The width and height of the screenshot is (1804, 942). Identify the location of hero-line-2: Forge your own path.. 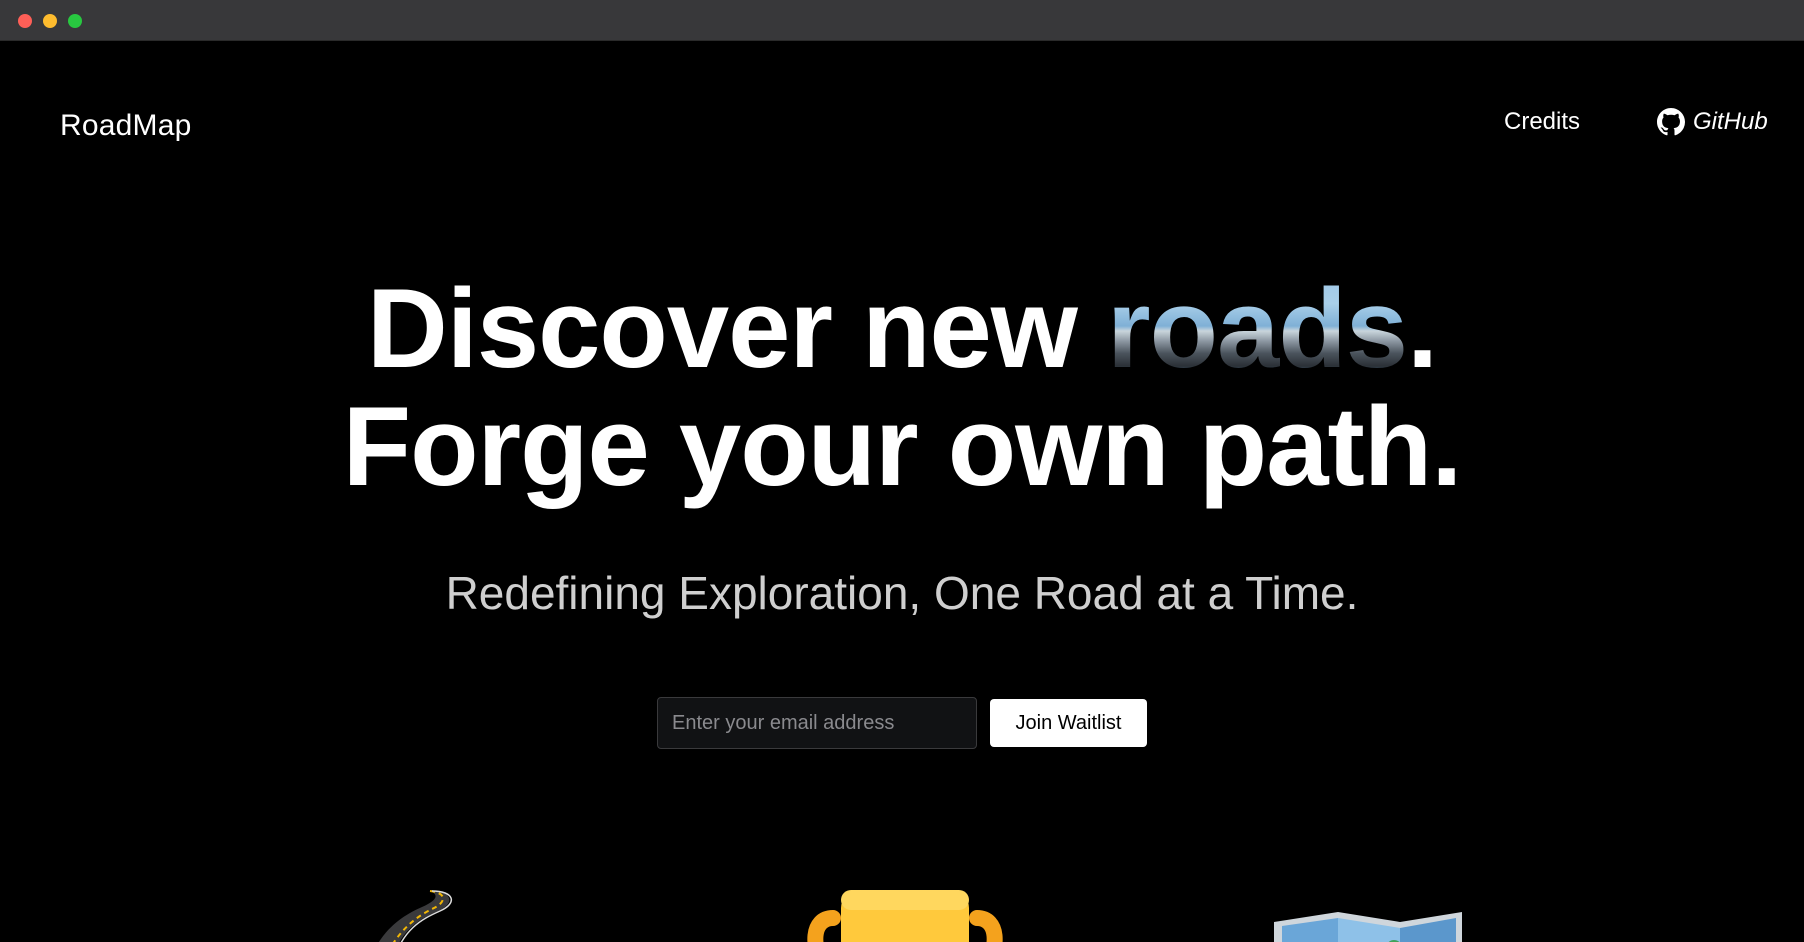
(902, 446).